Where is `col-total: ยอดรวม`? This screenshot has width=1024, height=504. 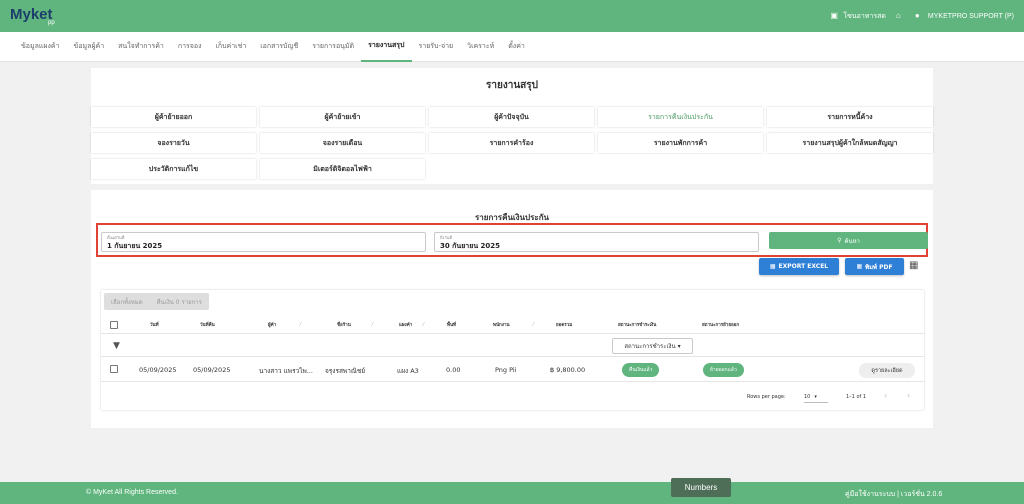 col-total: ยอดรวม is located at coordinates (564, 324).